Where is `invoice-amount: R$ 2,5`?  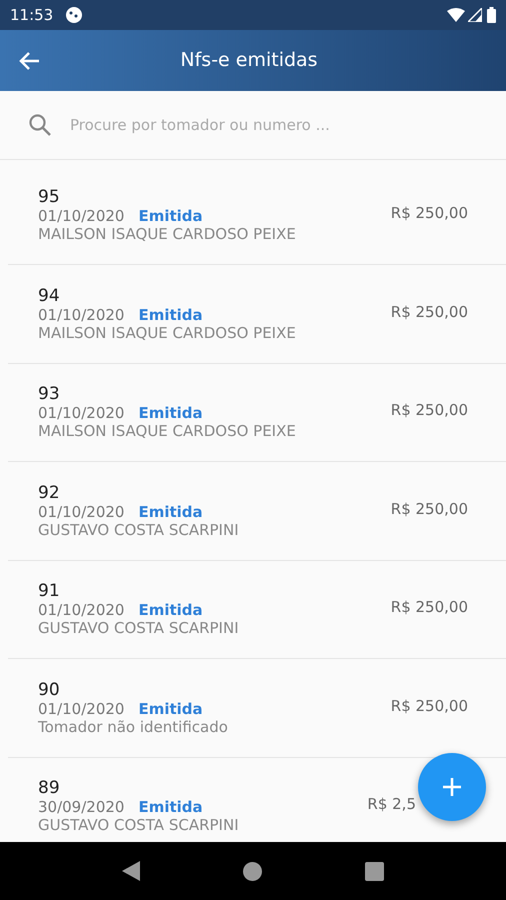 invoice-amount: R$ 2,5 is located at coordinates (391, 804).